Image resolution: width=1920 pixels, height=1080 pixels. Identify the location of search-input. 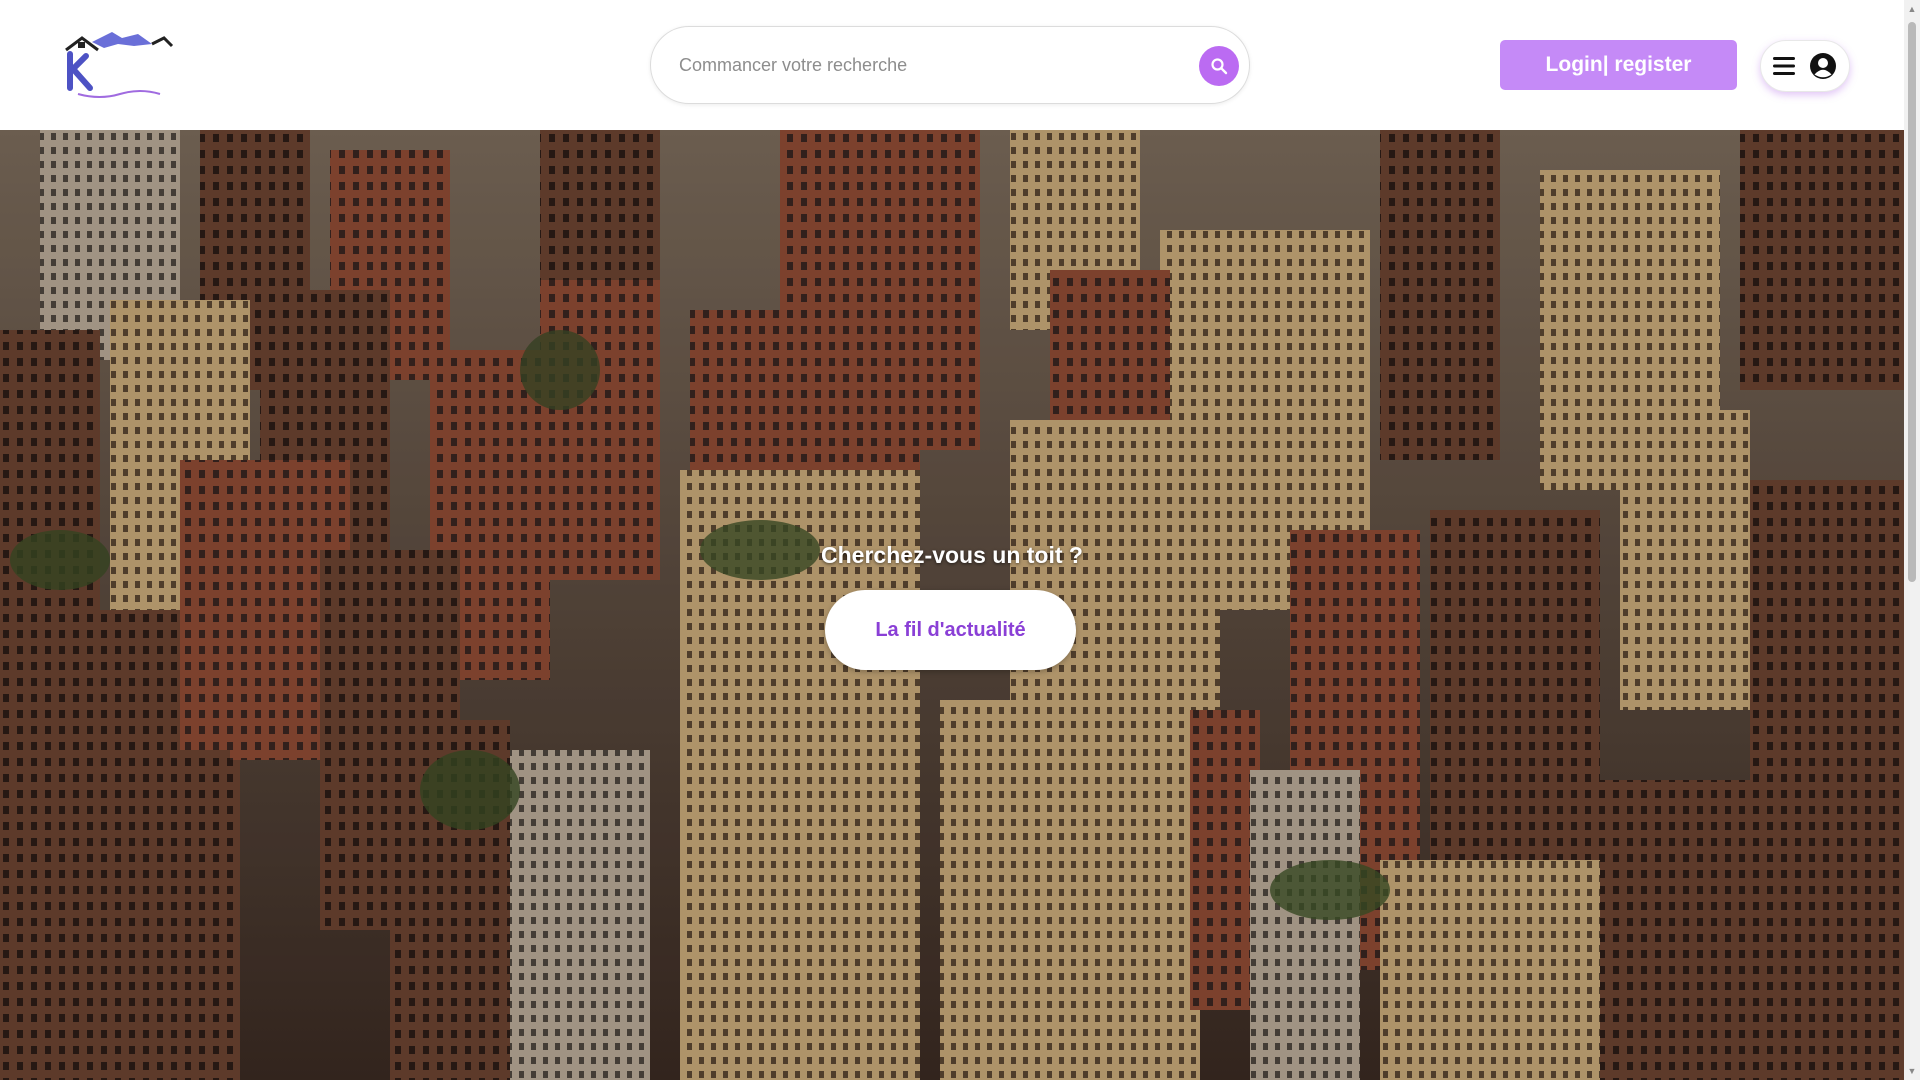
(919, 65).